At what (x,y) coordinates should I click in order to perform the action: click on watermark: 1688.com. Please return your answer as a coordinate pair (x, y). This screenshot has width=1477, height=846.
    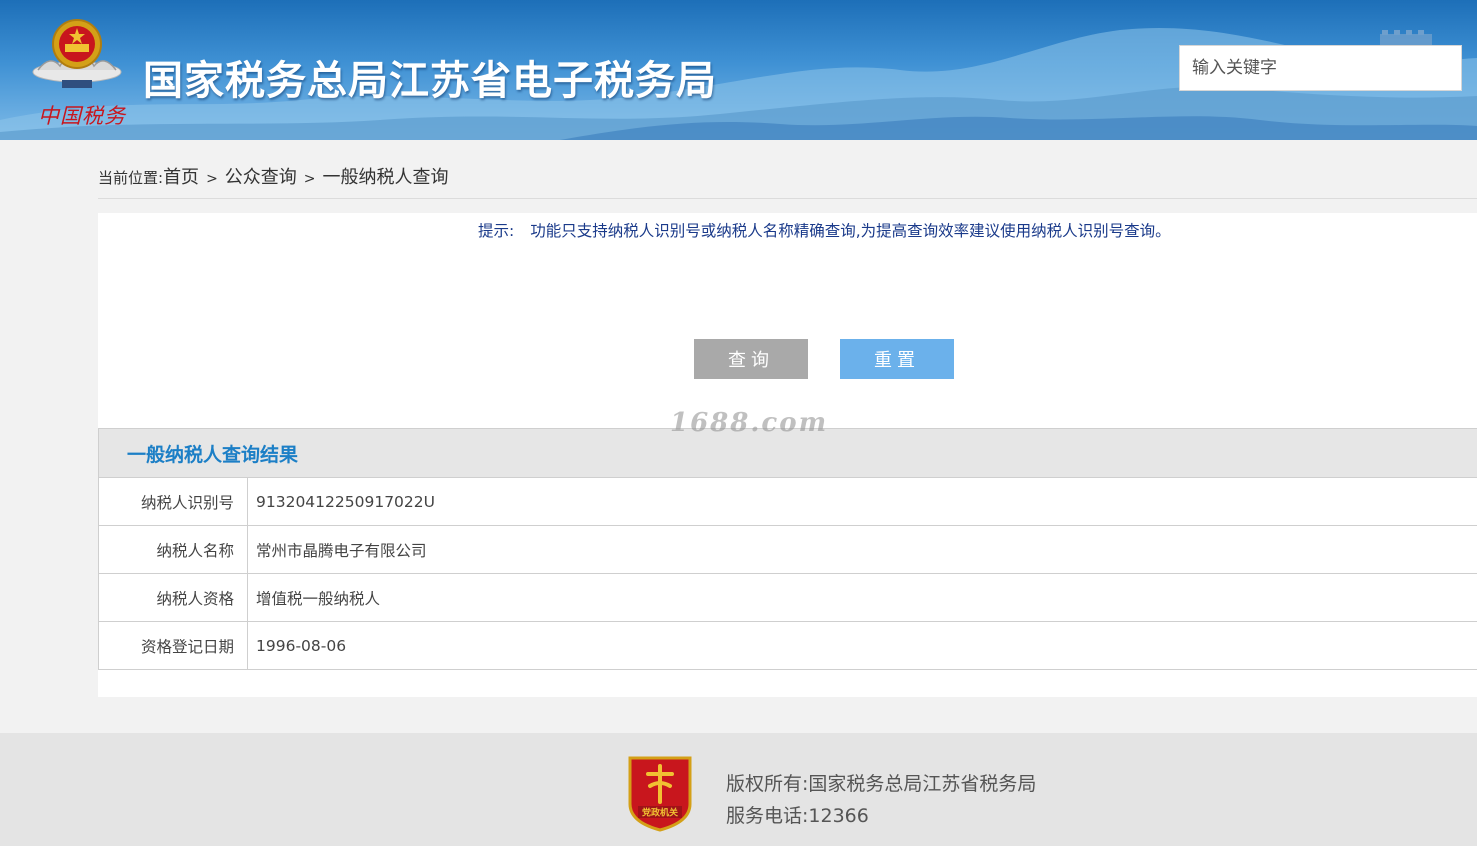
    Looking at the image, I should click on (749, 423).